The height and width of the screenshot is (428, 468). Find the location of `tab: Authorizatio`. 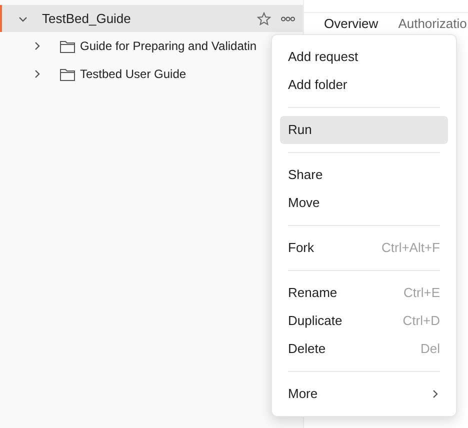

tab: Authorizatio is located at coordinates (432, 24).